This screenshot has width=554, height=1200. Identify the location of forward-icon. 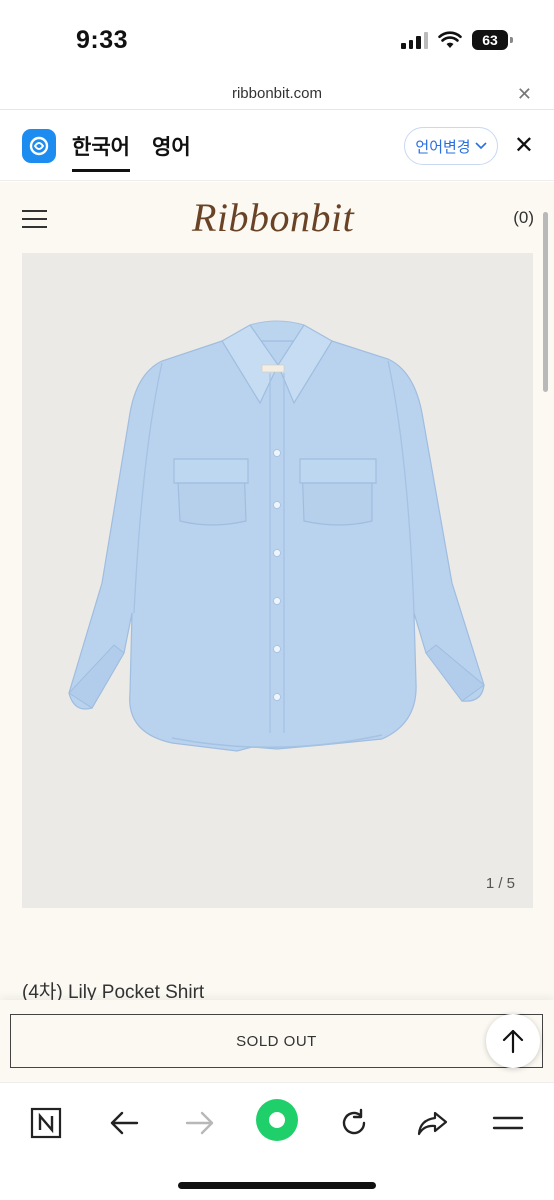
(200, 1123).